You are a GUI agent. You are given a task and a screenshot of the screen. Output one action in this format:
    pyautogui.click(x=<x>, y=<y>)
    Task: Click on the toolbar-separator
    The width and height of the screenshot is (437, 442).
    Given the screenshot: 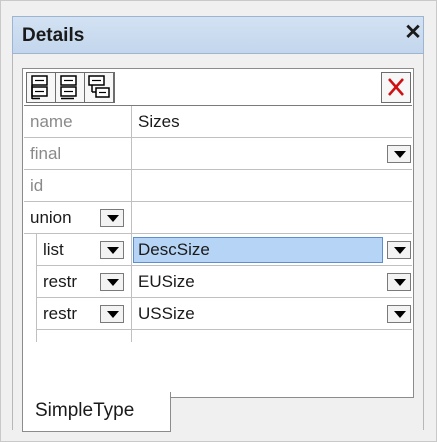 What is the action you would take?
    pyautogui.click(x=114, y=87)
    